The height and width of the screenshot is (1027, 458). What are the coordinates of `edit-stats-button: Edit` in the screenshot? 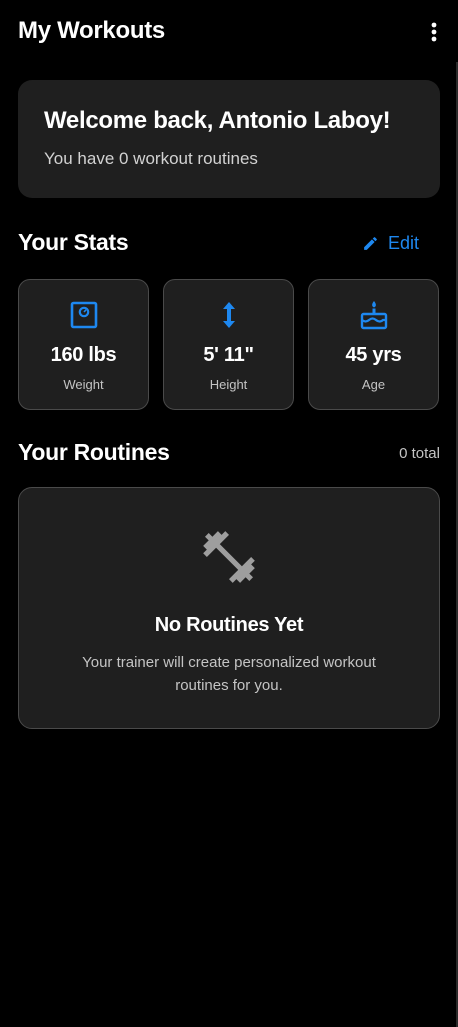 It's located at (390, 243).